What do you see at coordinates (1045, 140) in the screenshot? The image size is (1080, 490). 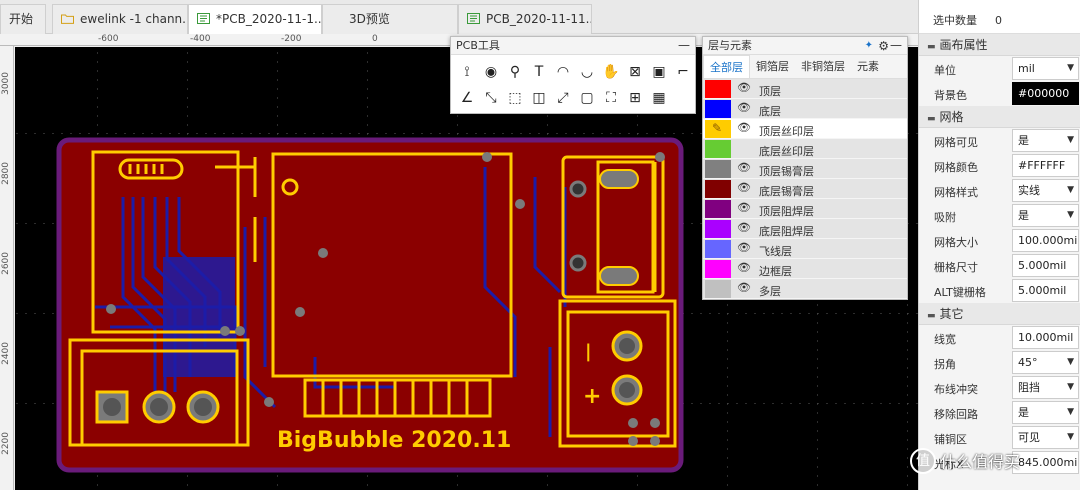 I see `grid-visible-select: 是 ▼` at bounding box center [1045, 140].